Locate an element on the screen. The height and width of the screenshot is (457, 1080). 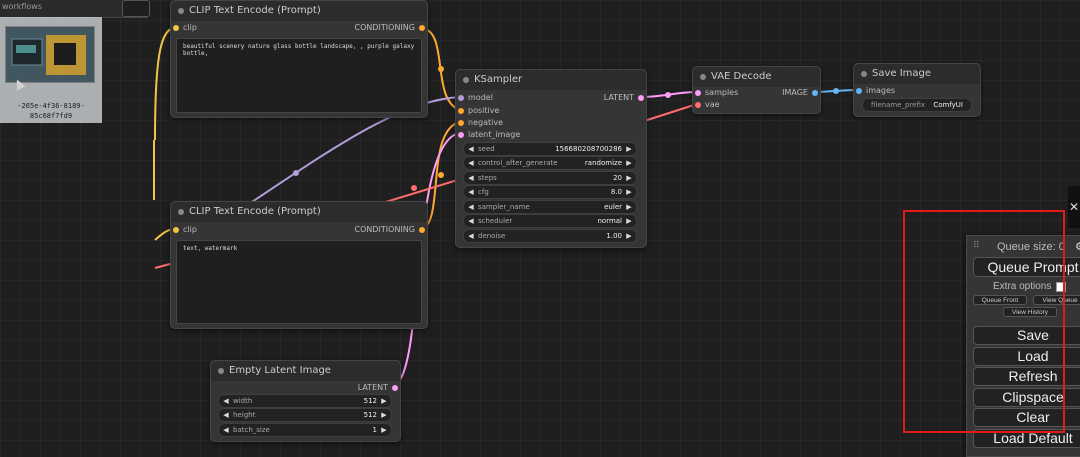
node-title-bar: KSampler is located at coordinates (551, 80).